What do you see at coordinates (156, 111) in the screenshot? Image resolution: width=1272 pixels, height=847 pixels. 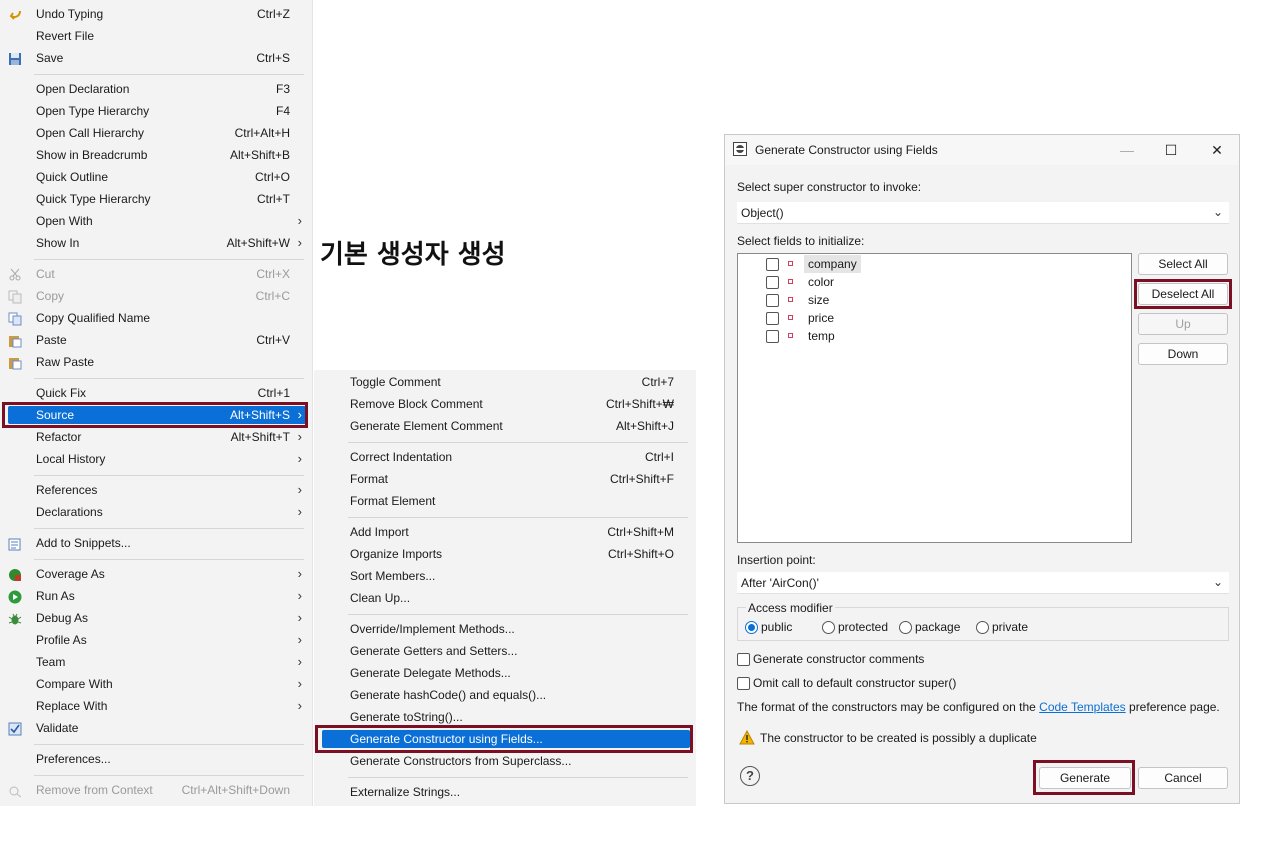 I see `menu-item-open-type-hierarchy: Open Type Hierarchy F4` at bounding box center [156, 111].